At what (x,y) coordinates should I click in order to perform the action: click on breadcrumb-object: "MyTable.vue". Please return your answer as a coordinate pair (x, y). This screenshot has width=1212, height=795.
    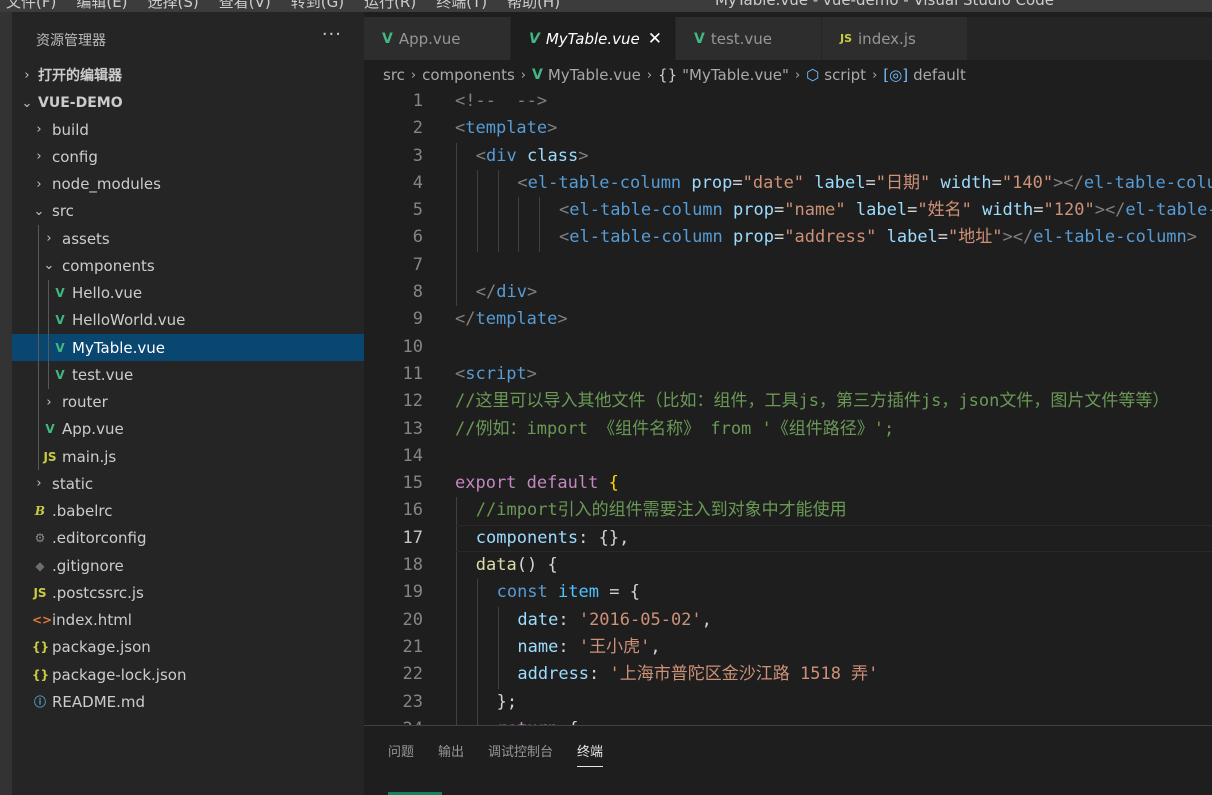
    Looking at the image, I should click on (735, 75).